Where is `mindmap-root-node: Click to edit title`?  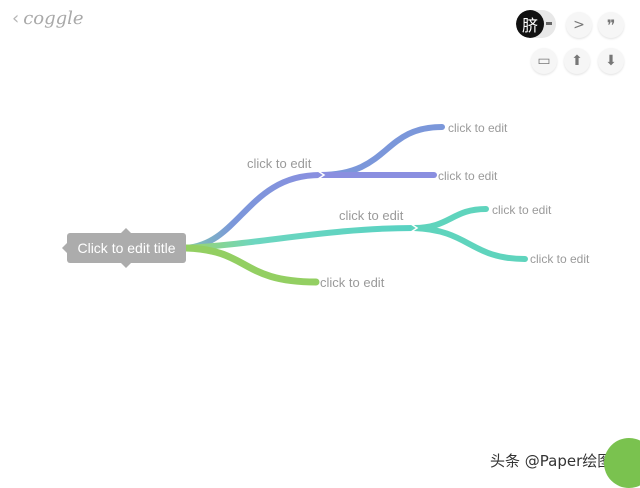 mindmap-root-node: Click to edit title is located at coordinates (124, 248).